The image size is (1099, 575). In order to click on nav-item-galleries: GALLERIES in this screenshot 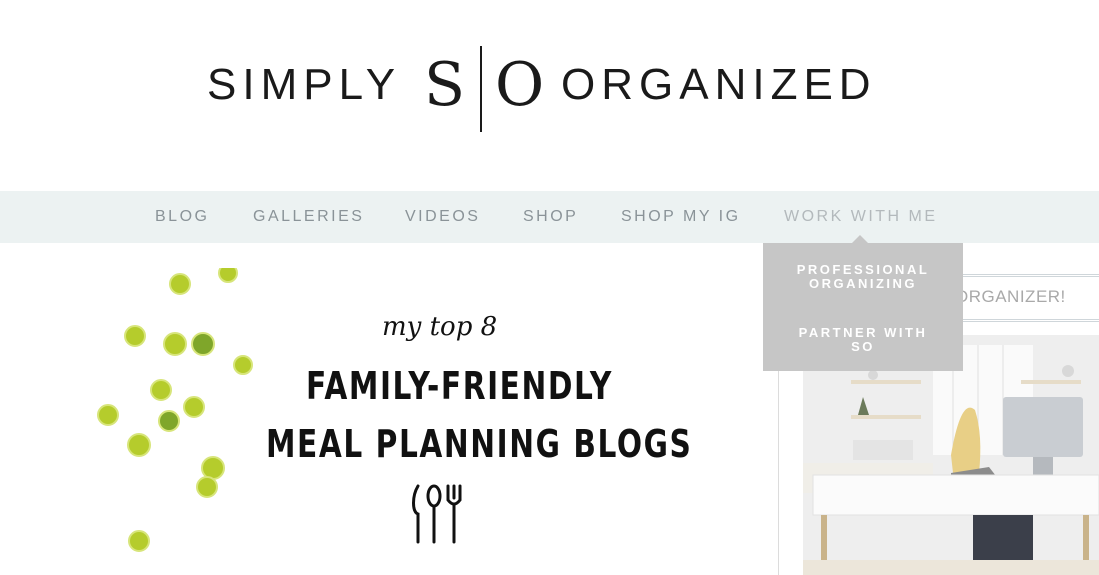, I will do `click(308, 217)`.